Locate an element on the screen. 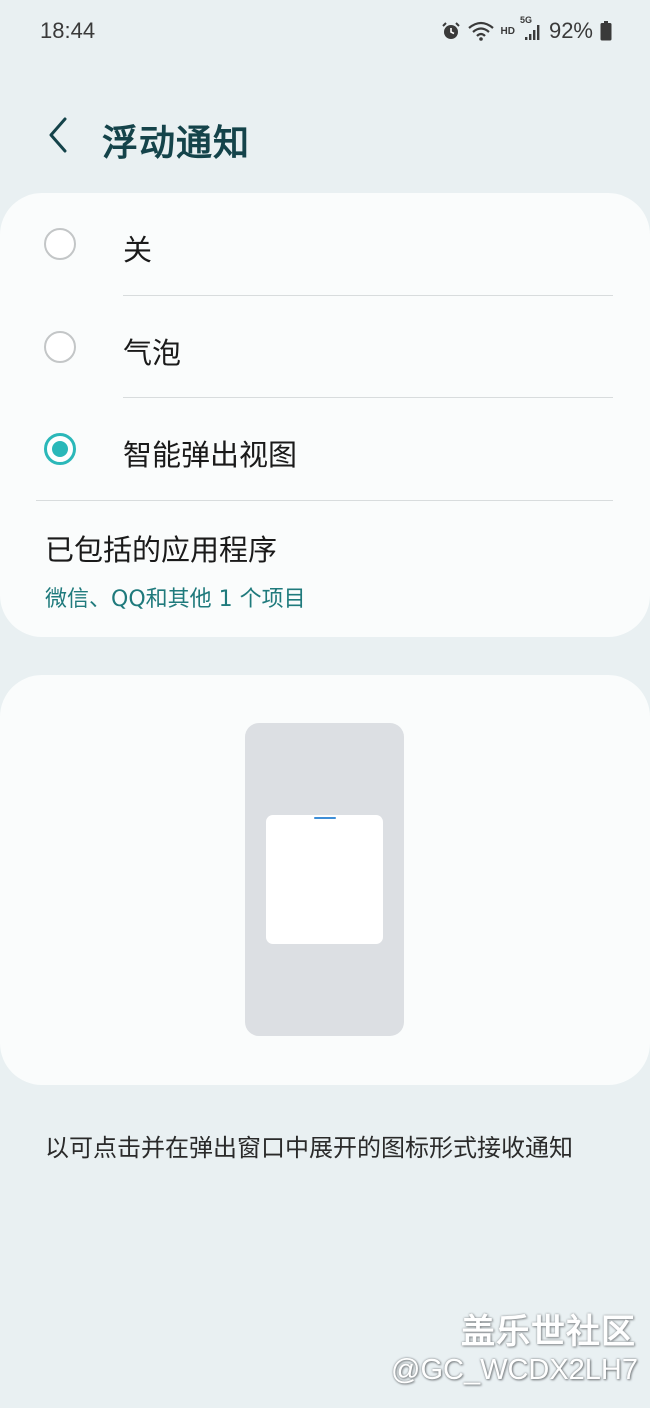  chevron-left-icon is located at coordinates (58, 137).